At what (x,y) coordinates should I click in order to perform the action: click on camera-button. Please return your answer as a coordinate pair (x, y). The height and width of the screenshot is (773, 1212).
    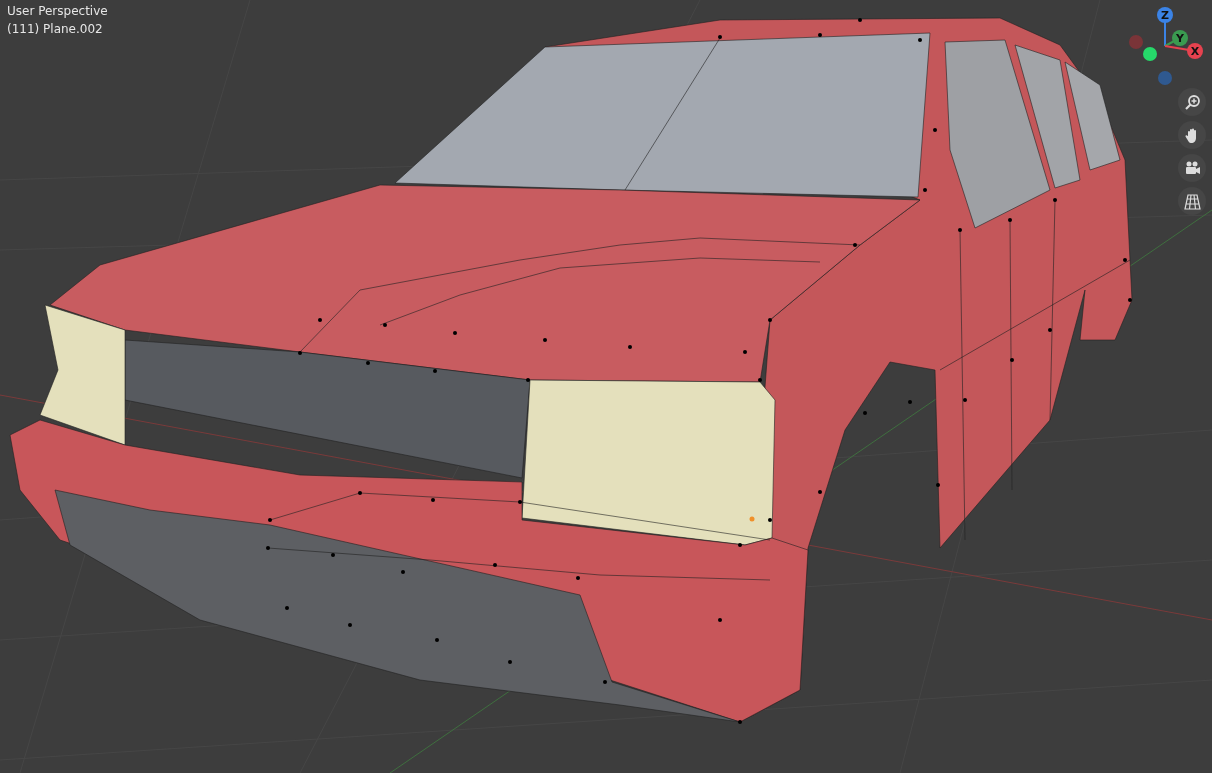
    Looking at the image, I should click on (1192, 168).